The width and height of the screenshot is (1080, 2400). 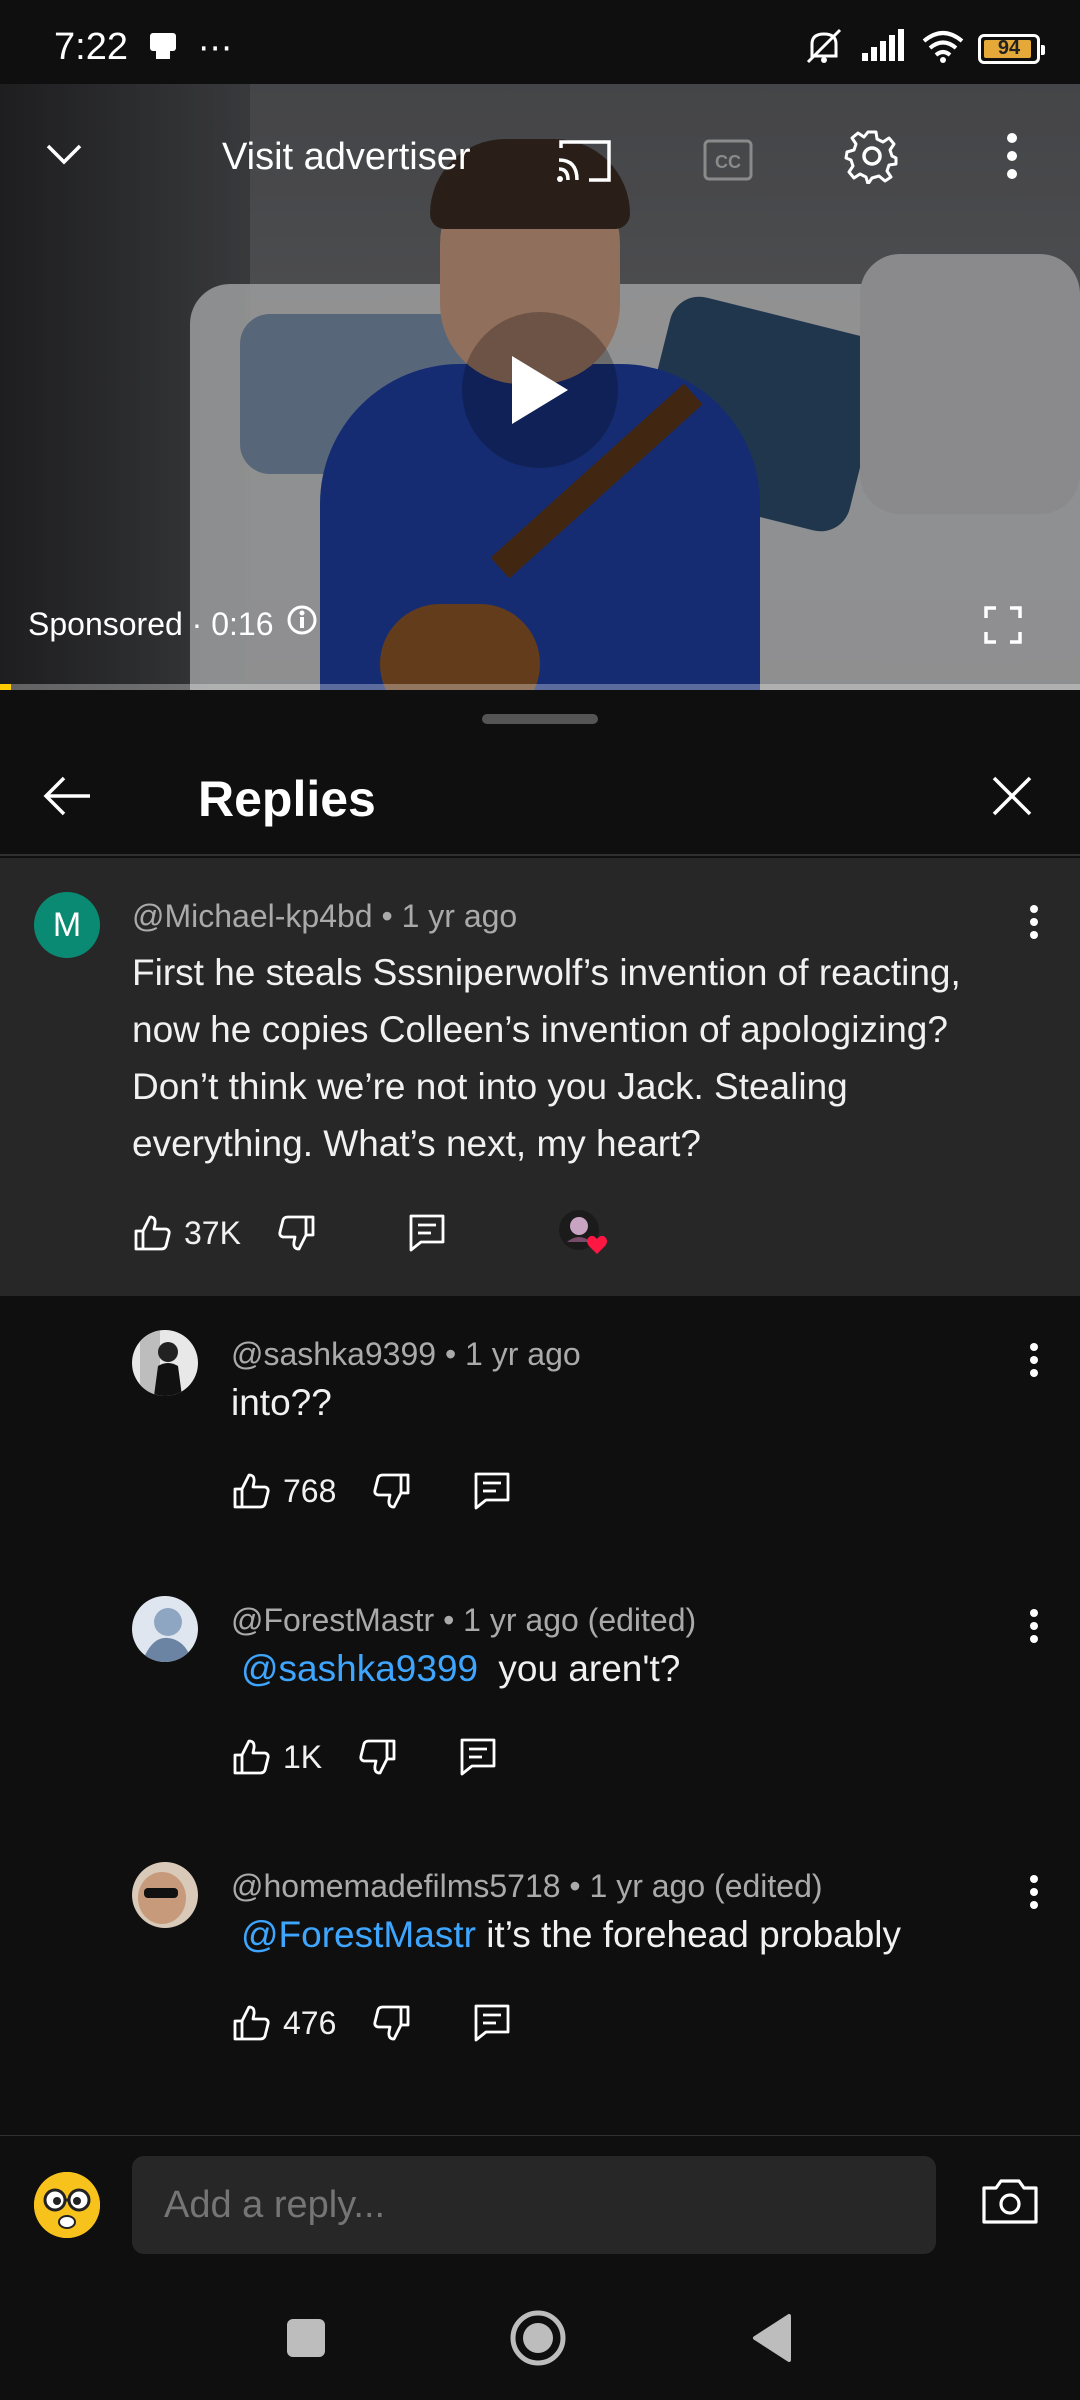 What do you see at coordinates (310, 2022) in the screenshot?
I see `like-count: 476` at bounding box center [310, 2022].